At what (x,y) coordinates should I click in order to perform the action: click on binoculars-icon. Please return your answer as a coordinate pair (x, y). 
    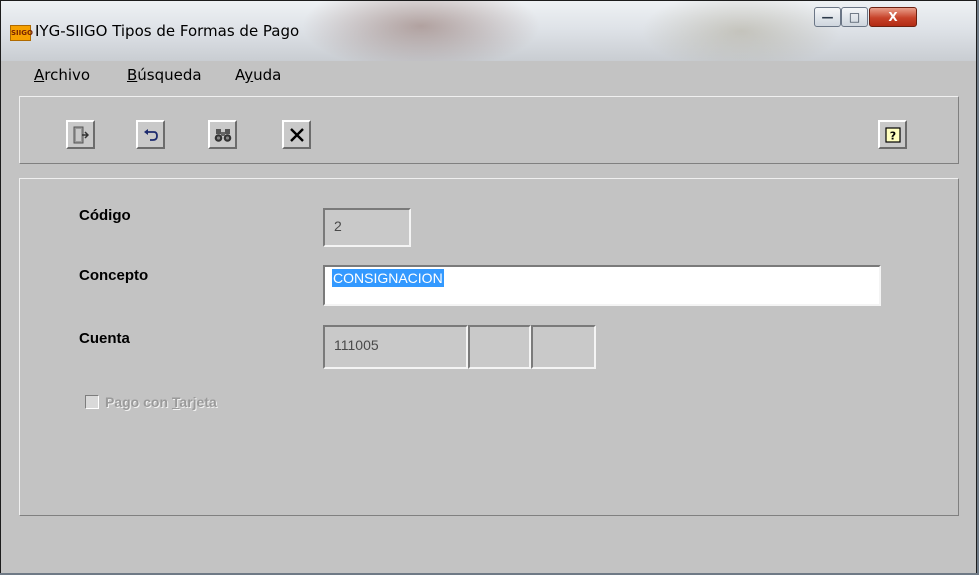
    Looking at the image, I should click on (222, 135).